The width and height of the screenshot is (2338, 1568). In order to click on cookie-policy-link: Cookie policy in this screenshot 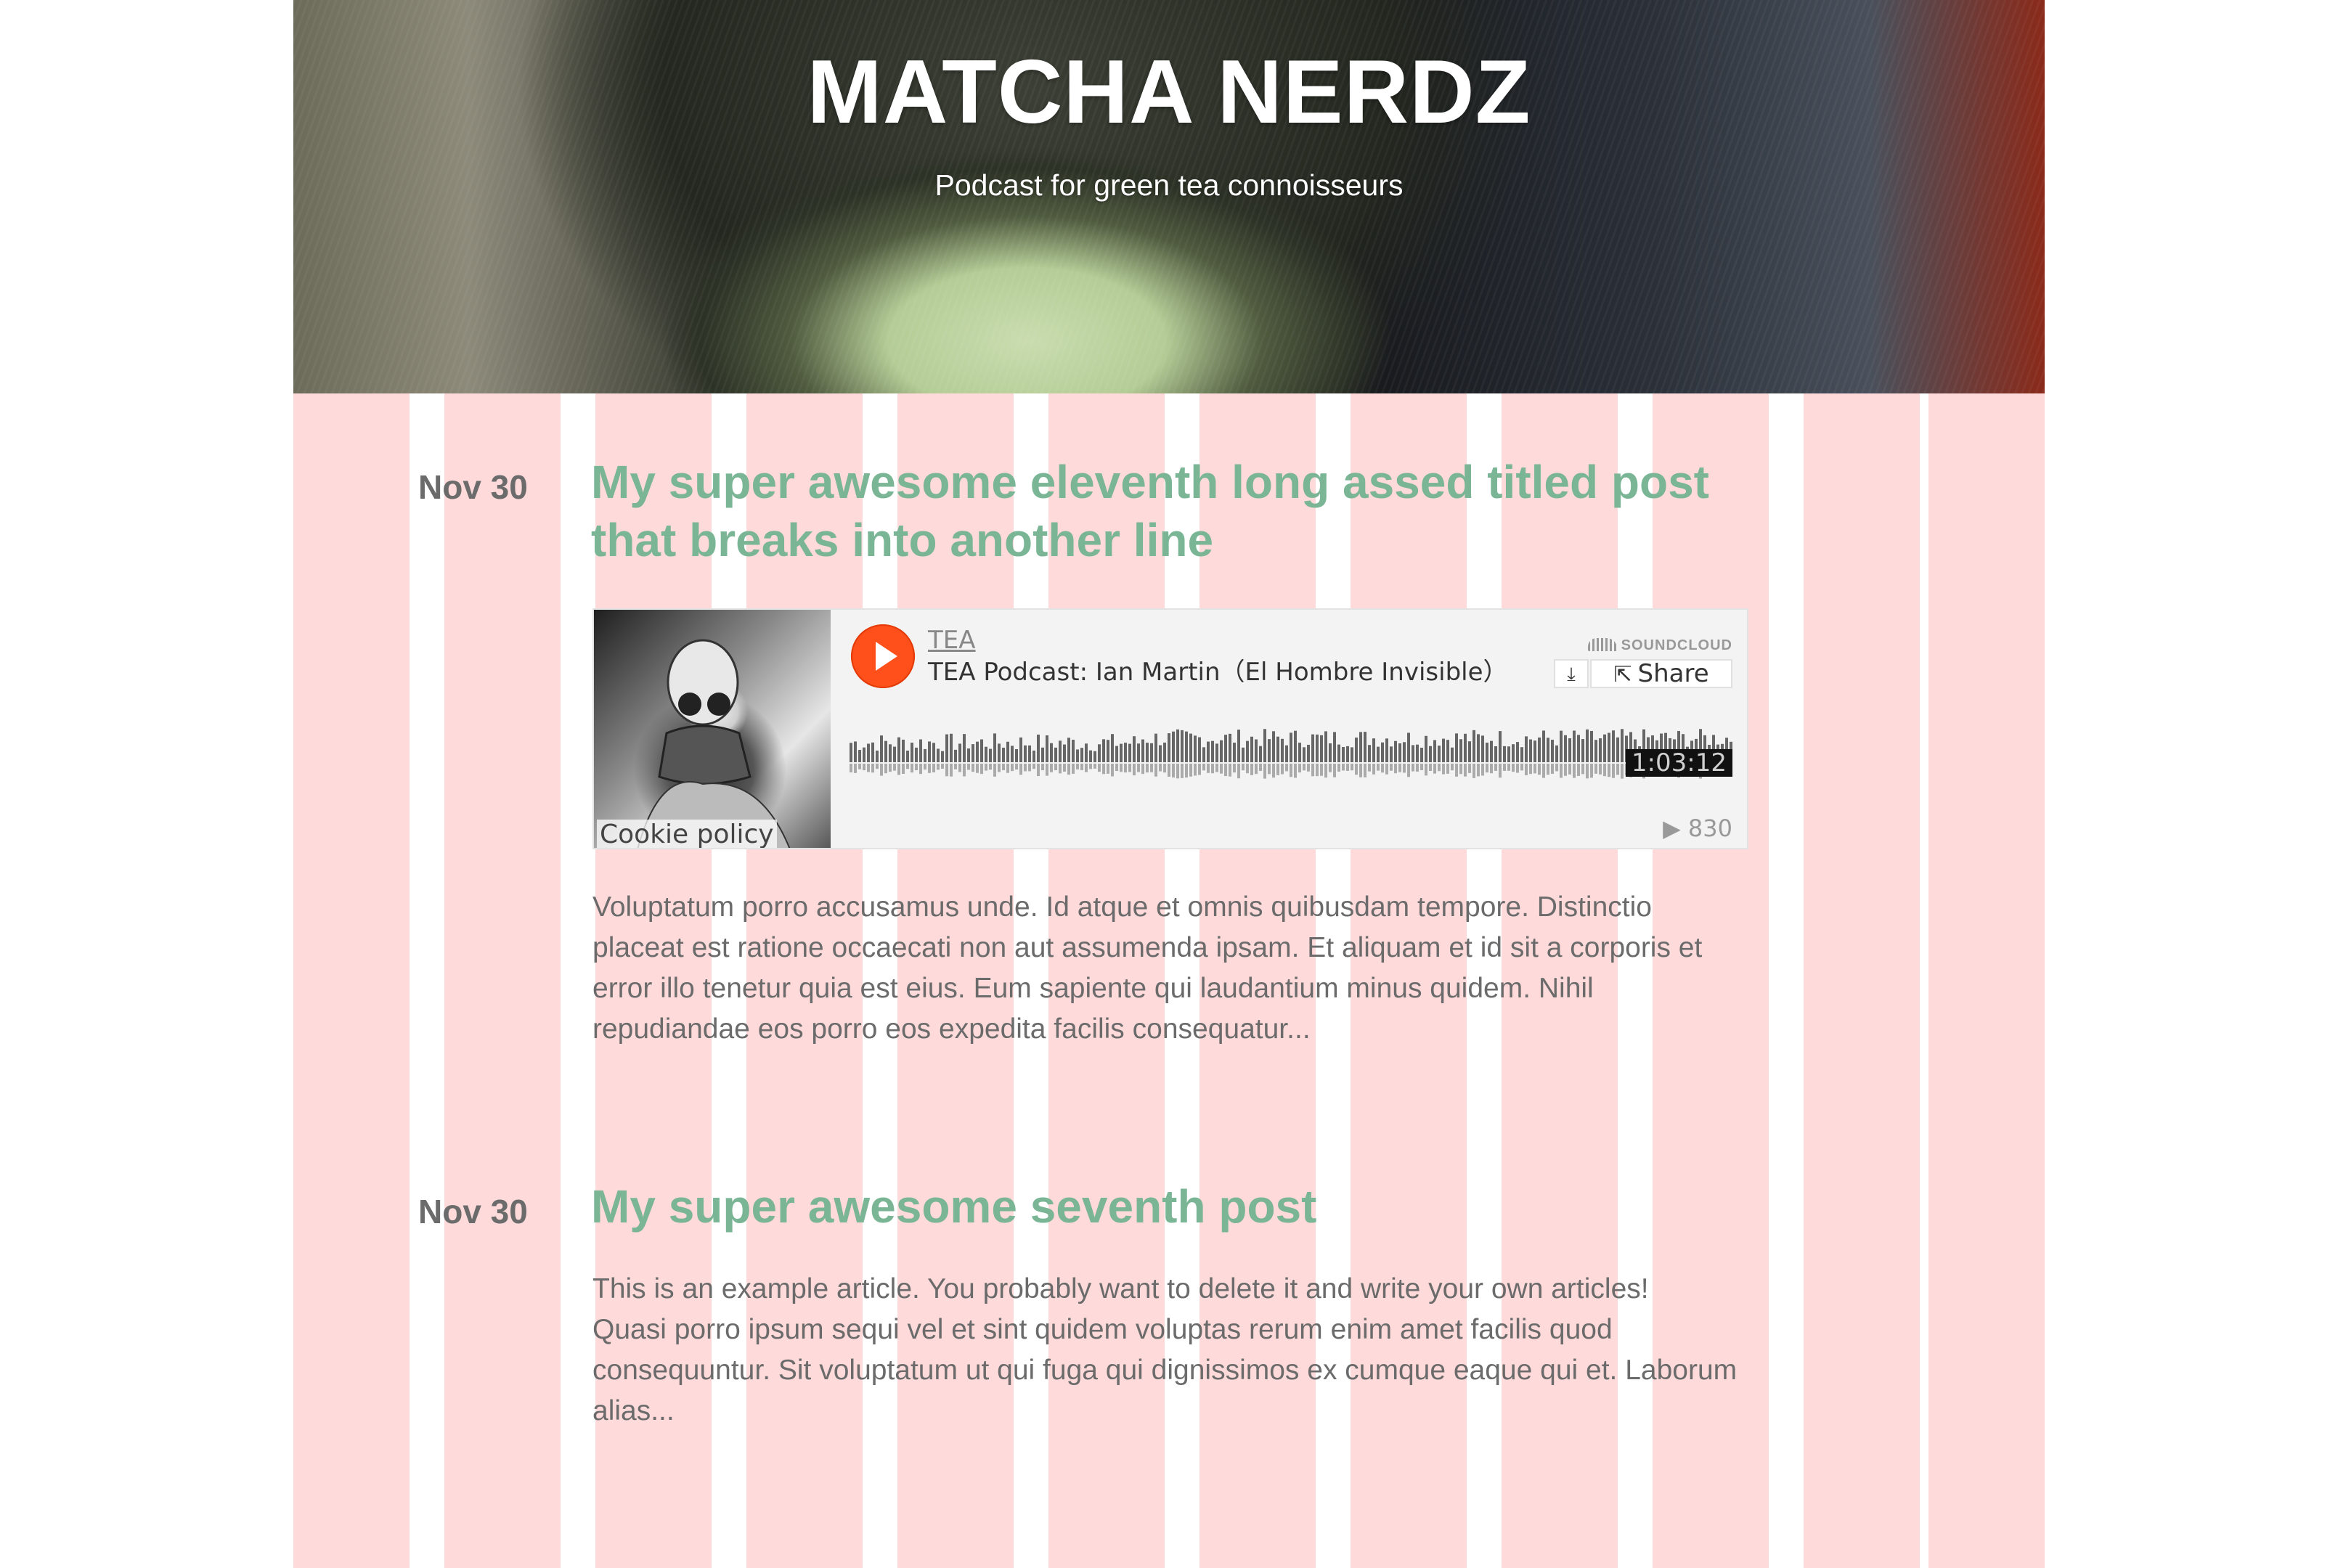, I will do `click(687, 834)`.